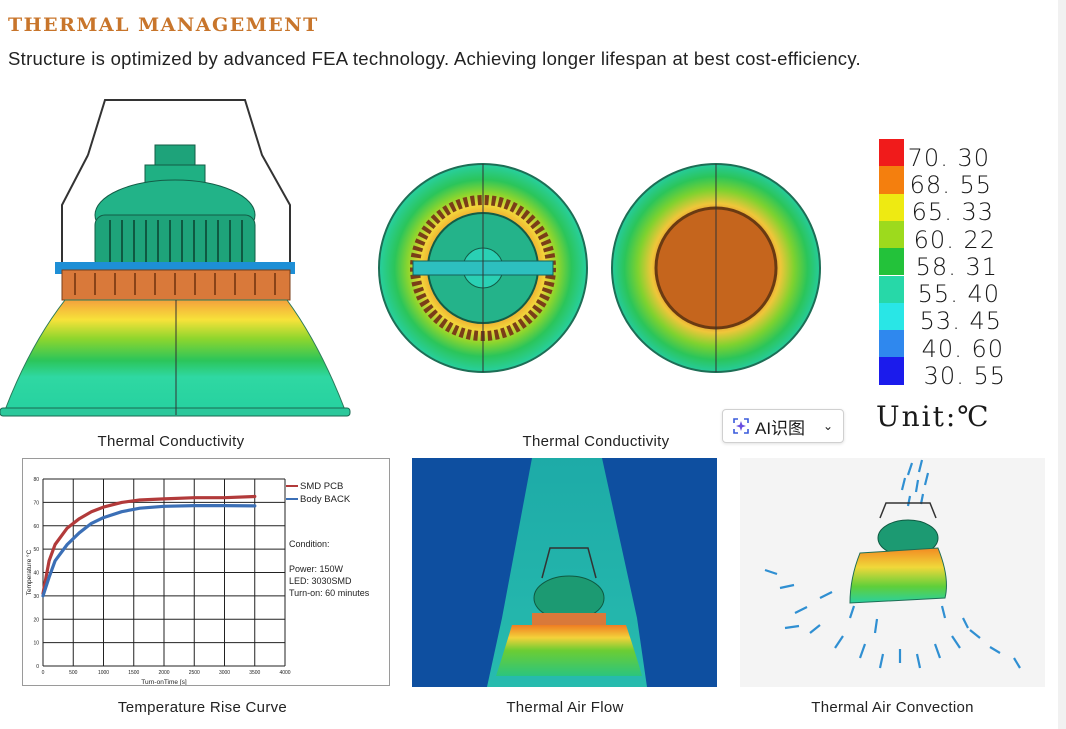 This screenshot has width=1066, height=729. Describe the element at coordinates (948, 158) in the screenshot. I see `legend-label-1: 70. 30` at that location.